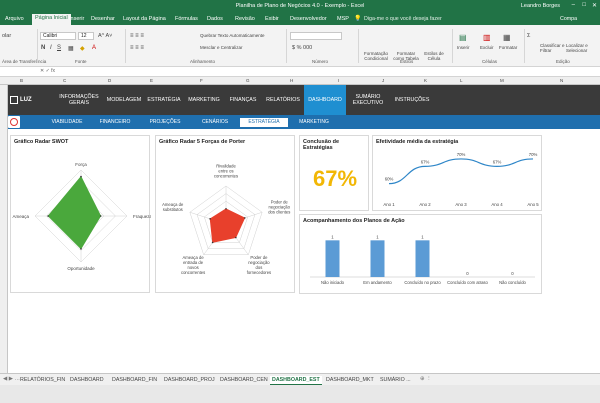  What do you see at coordinates (189, 380) in the screenshot?
I see `sheet-tab: DASHBOARD_PROJ` at bounding box center [189, 380].